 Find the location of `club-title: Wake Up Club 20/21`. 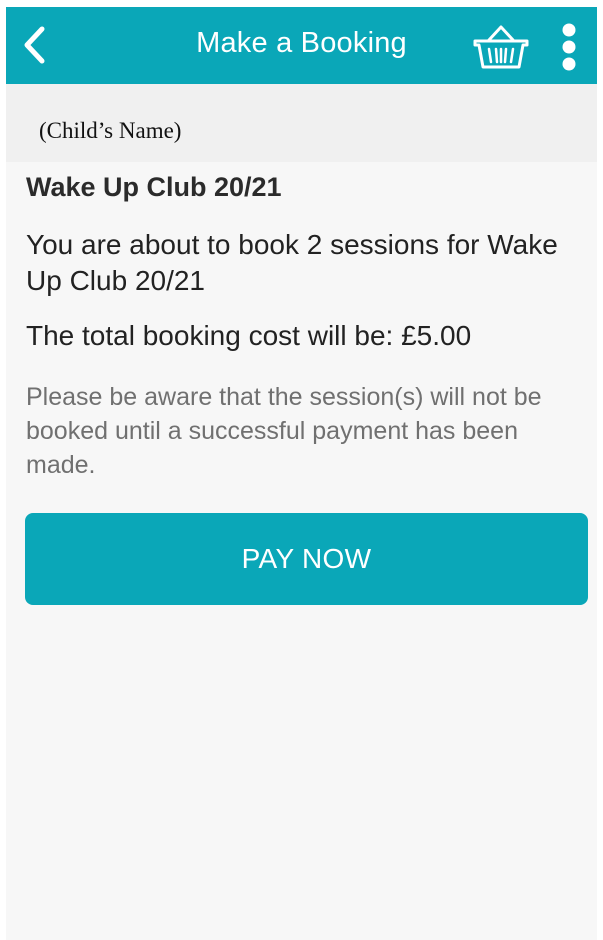

club-title: Wake Up Club 20/21 is located at coordinates (154, 187).